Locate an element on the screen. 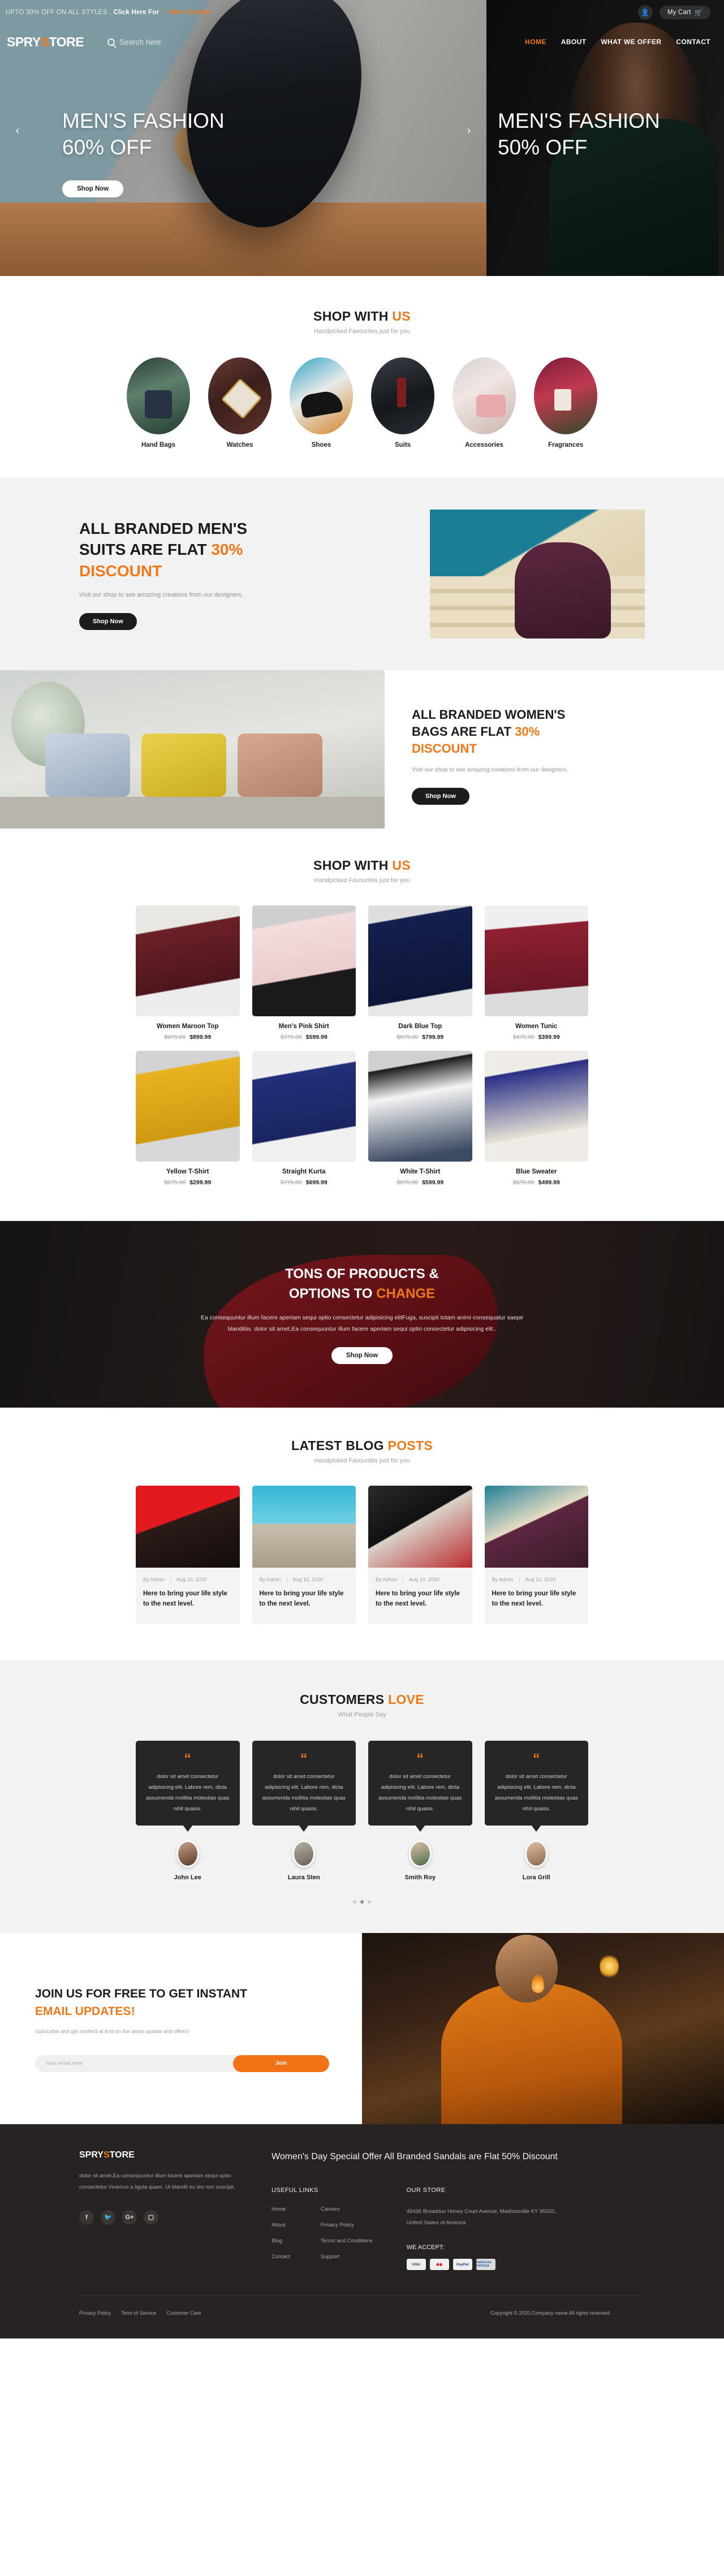  promo-more-details-link: More Details is located at coordinates (190, 12).